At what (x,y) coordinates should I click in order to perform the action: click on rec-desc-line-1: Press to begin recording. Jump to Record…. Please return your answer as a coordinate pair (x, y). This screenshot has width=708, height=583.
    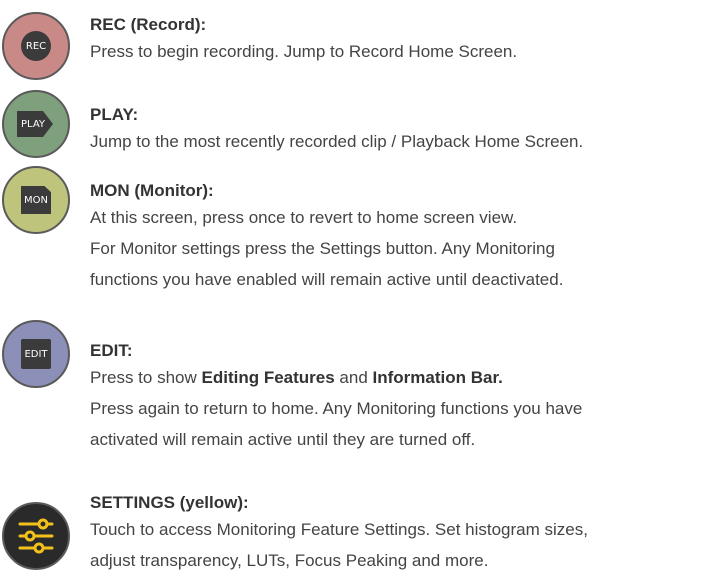
    Looking at the image, I should click on (304, 51).